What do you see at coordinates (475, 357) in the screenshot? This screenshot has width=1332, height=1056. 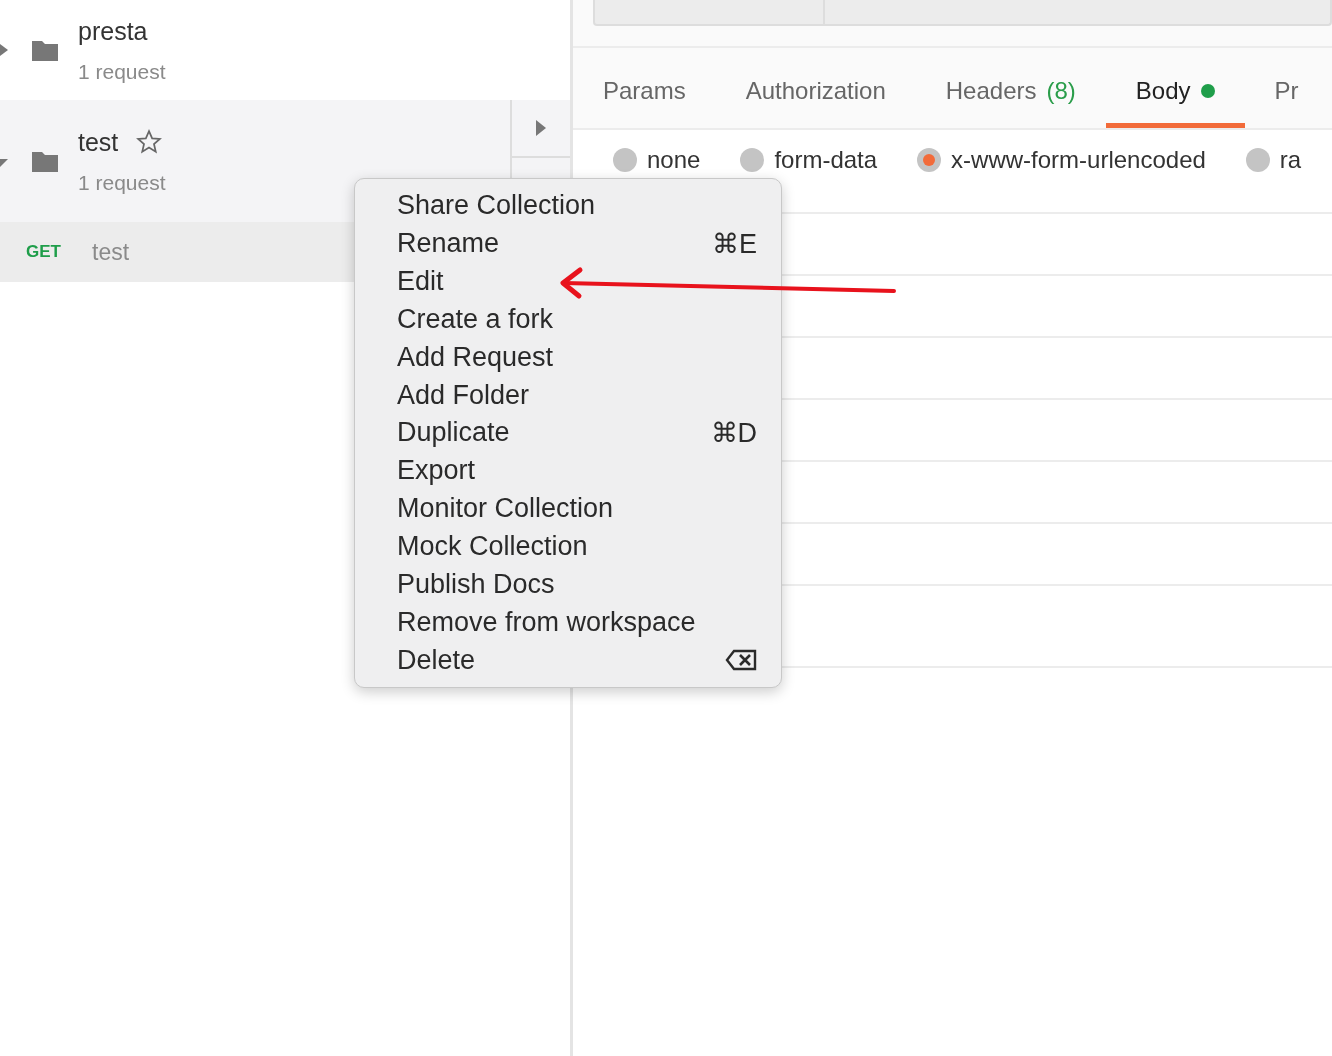 I see `menu-label: Add Request` at bounding box center [475, 357].